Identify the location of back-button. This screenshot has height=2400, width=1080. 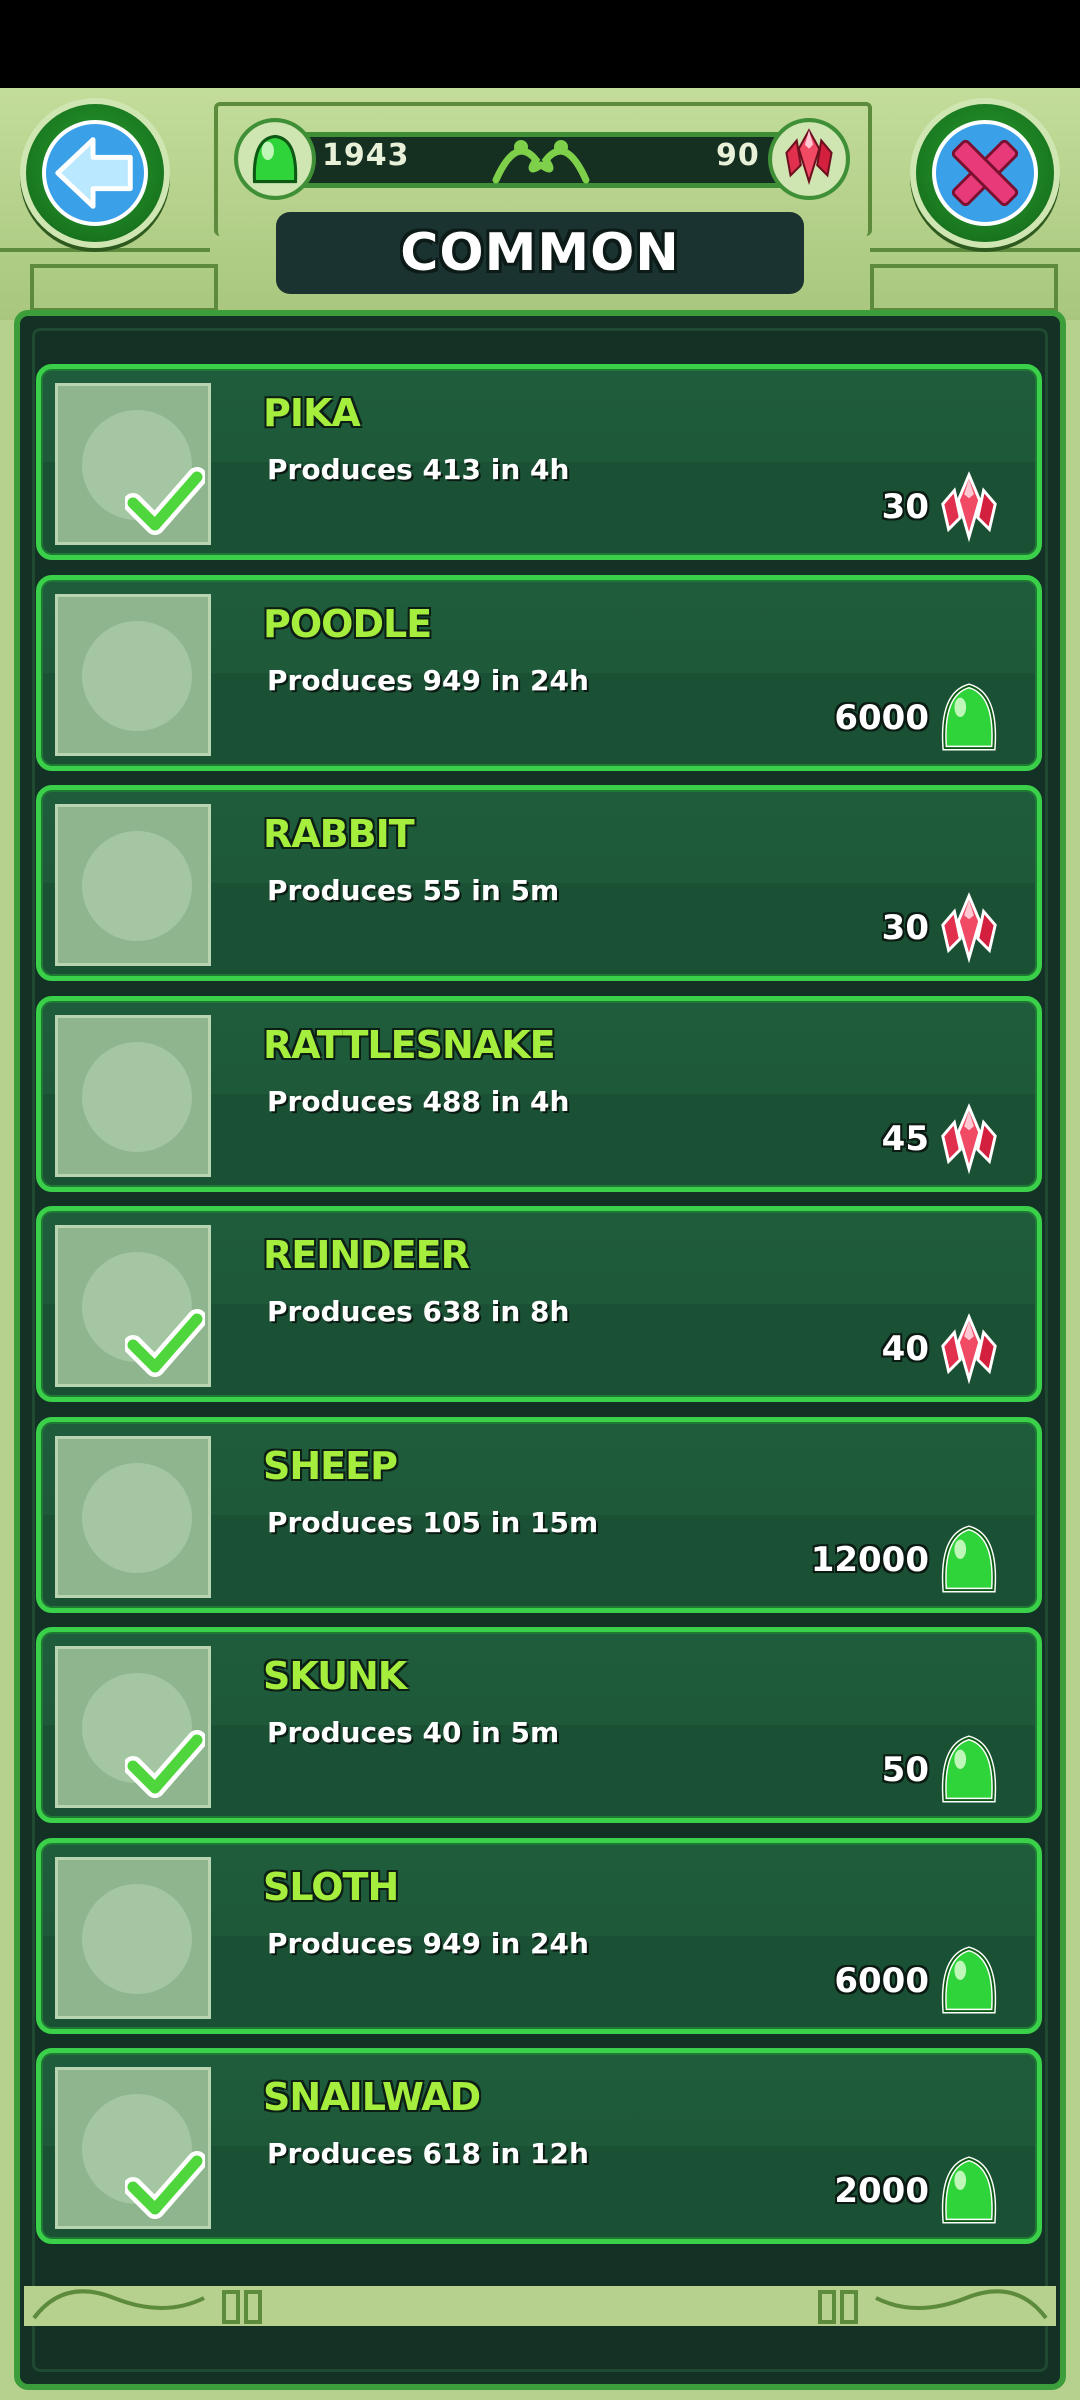
(95, 173).